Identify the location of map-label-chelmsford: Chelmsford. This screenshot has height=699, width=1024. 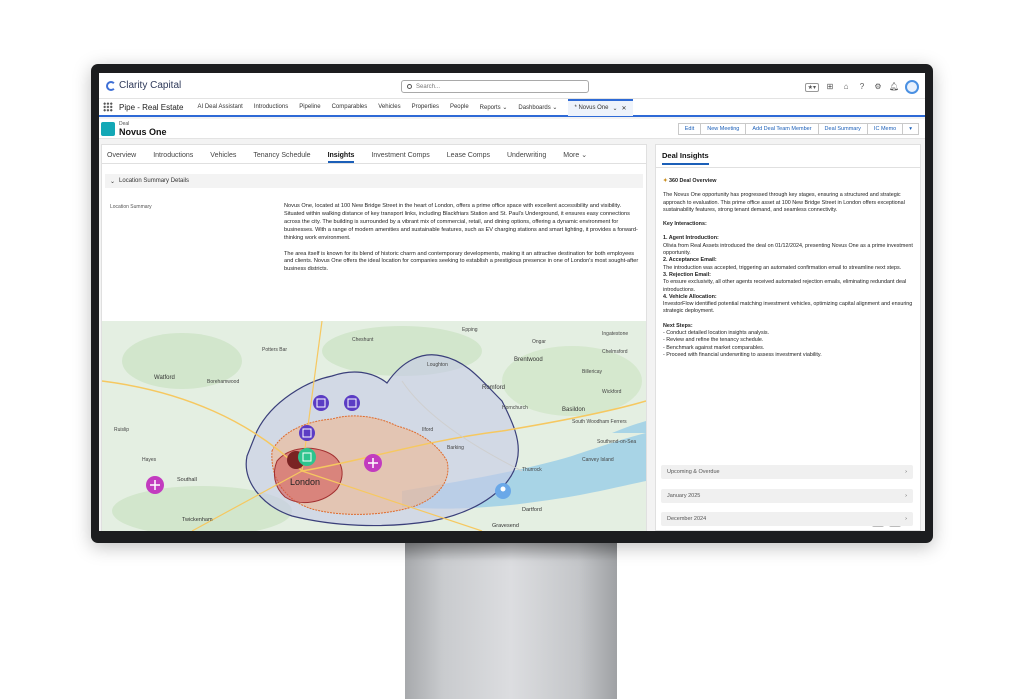
(615, 352).